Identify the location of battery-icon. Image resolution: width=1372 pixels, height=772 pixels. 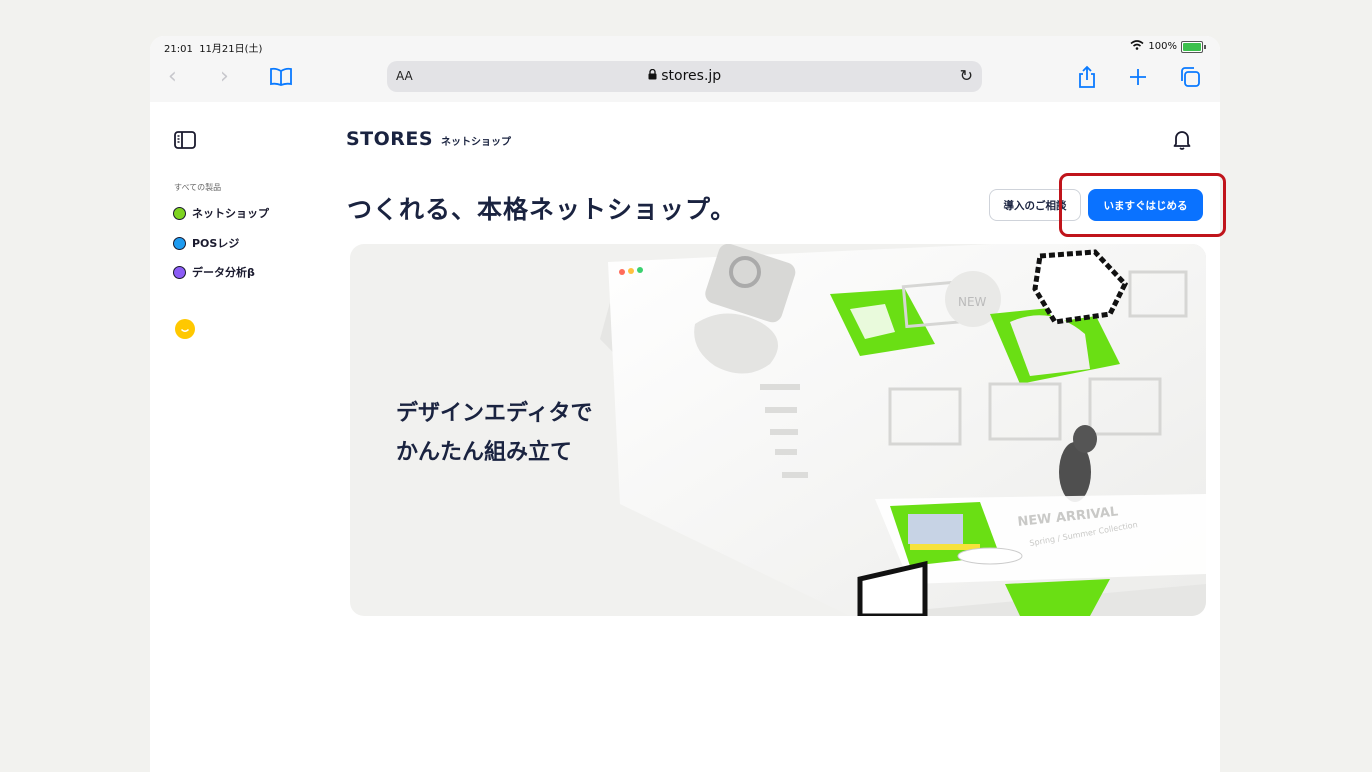
(1192, 46).